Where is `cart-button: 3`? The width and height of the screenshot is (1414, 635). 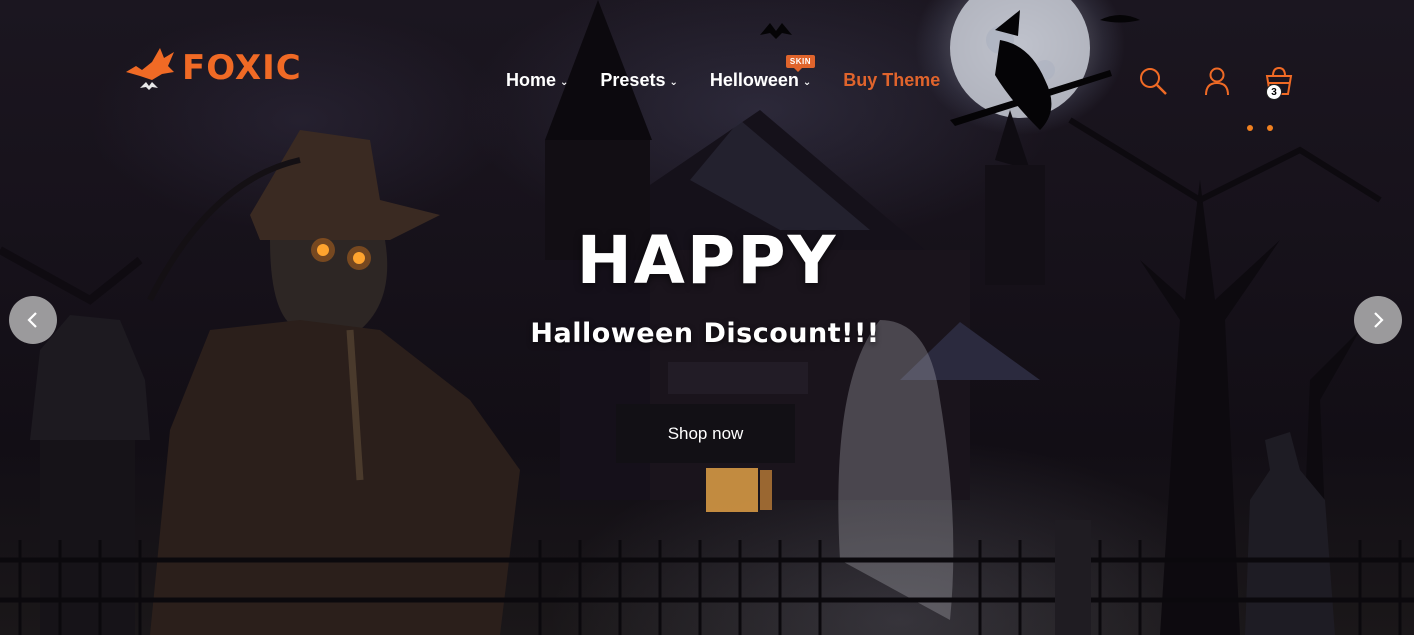 cart-button: 3 is located at coordinates (1279, 82).